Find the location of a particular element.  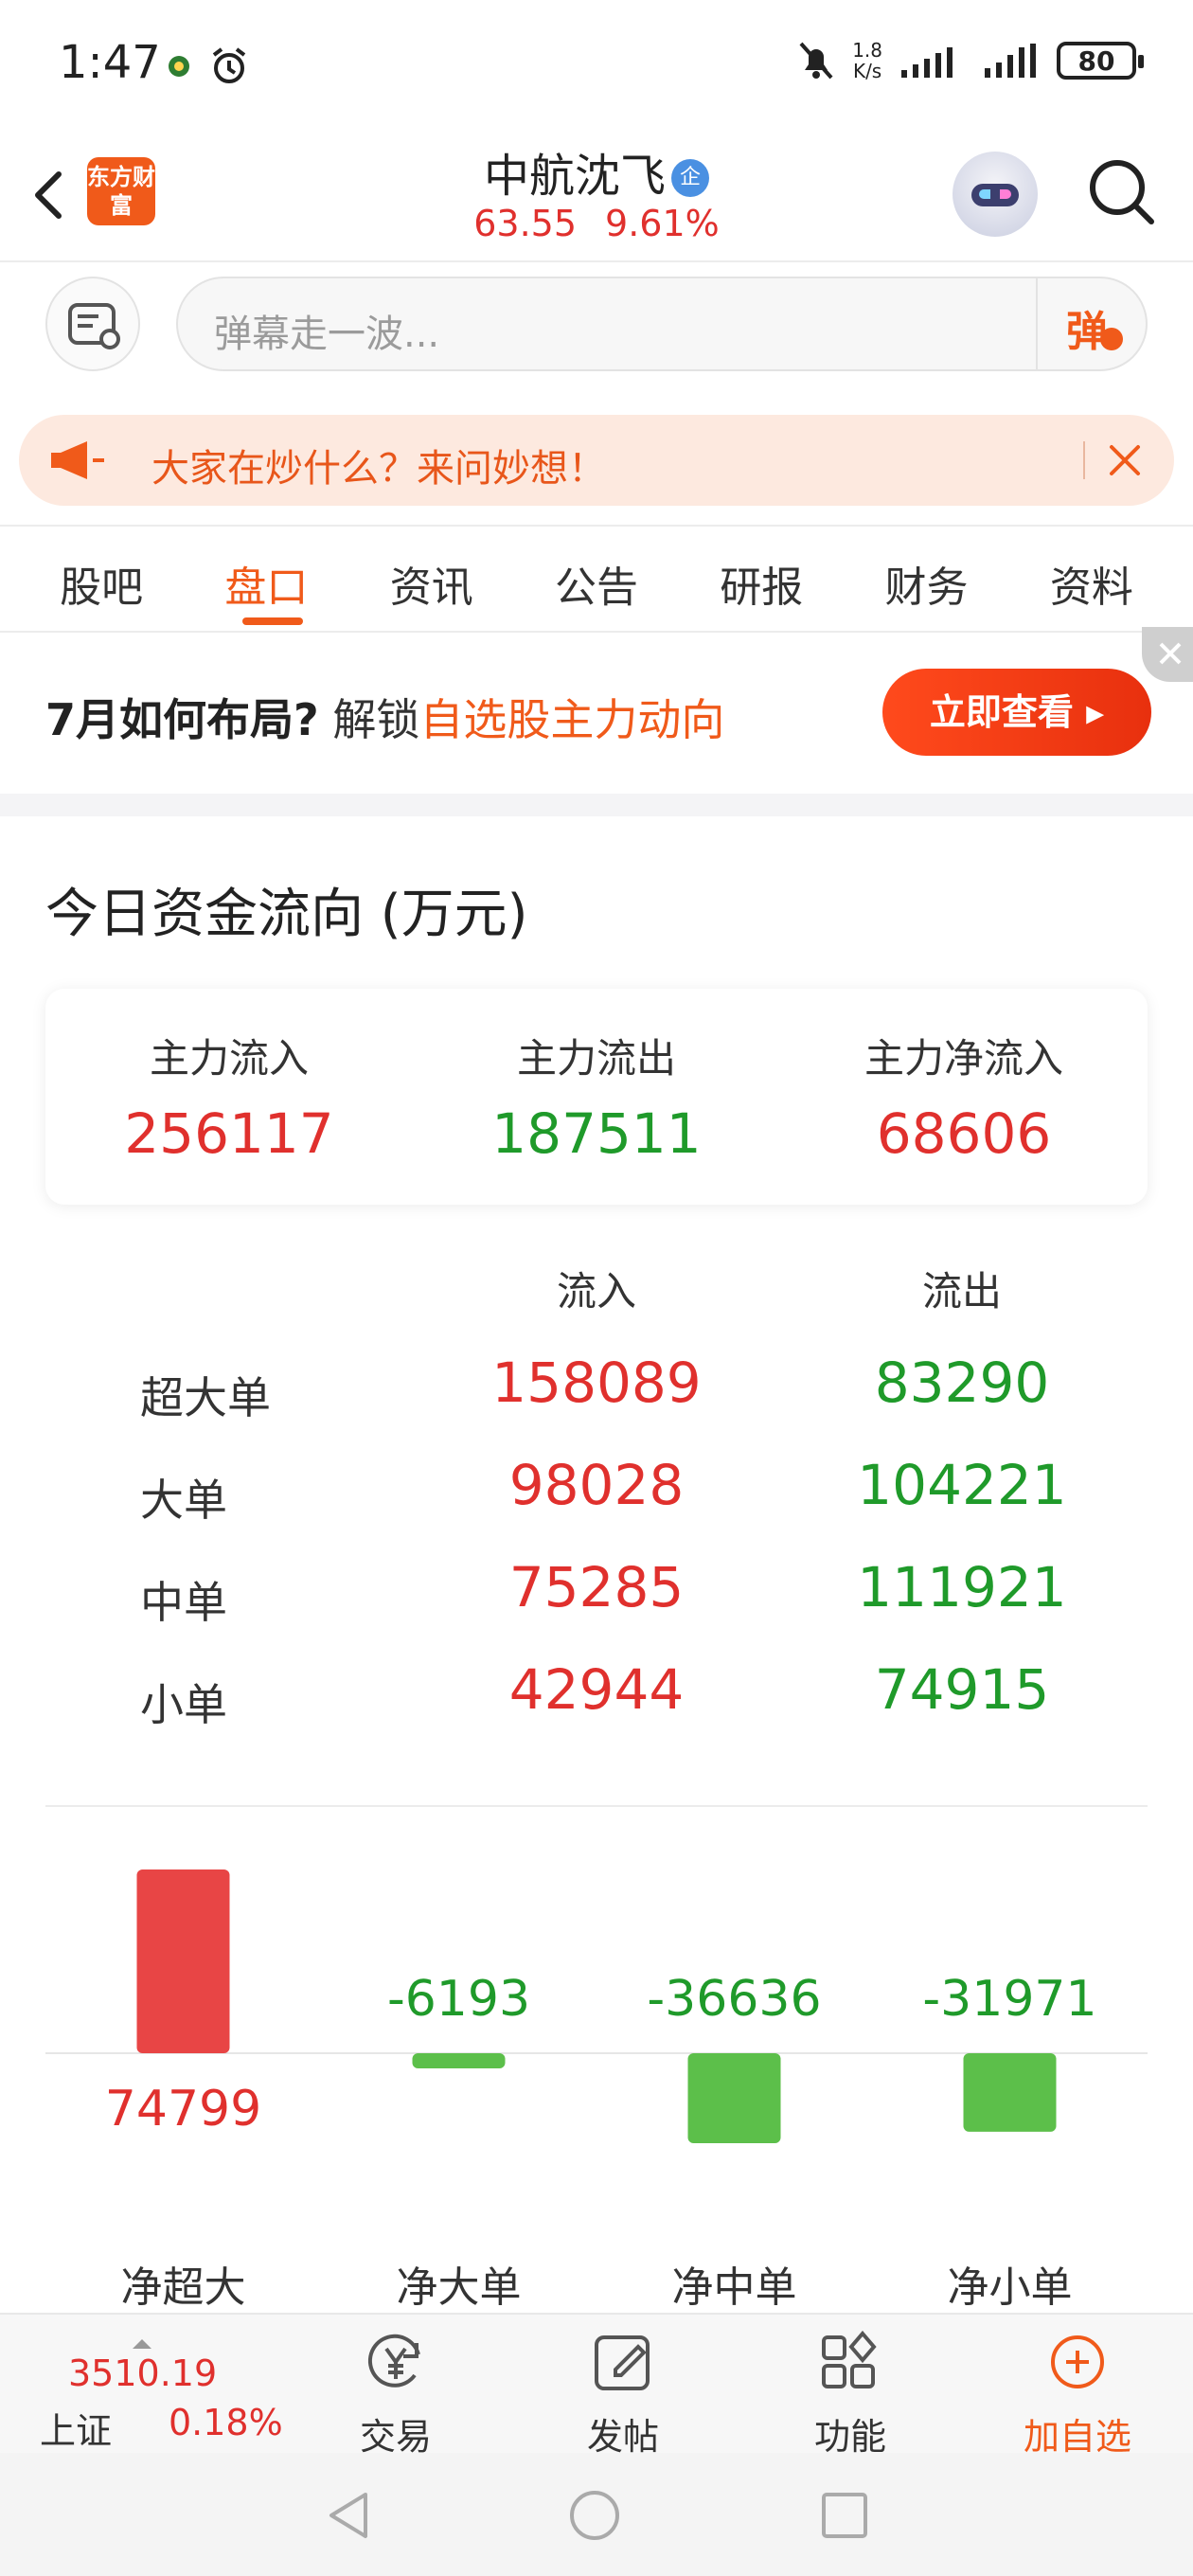

system-home-icon is located at coordinates (594, 2515).